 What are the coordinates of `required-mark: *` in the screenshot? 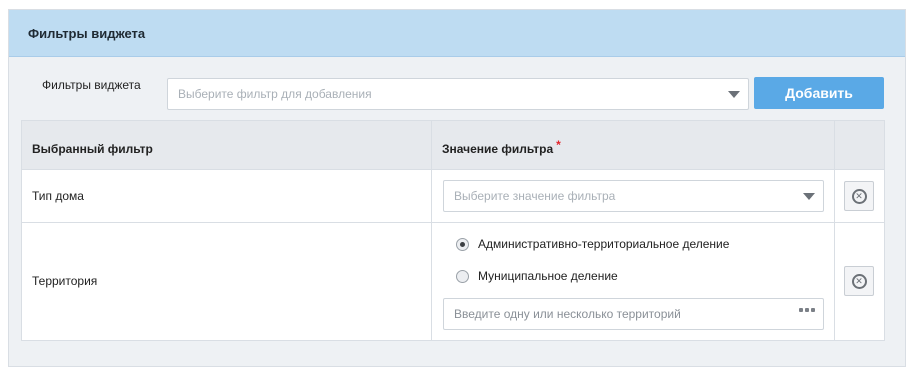 It's located at (558, 145).